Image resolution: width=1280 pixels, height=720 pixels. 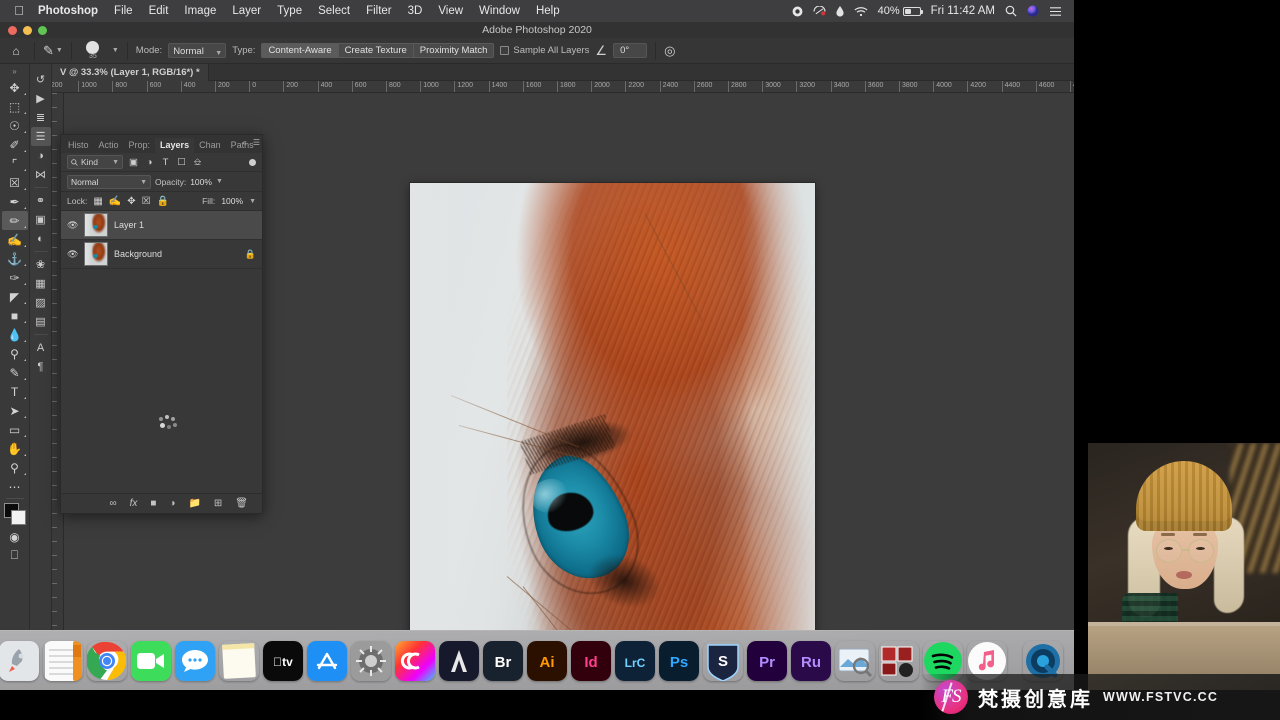 What do you see at coordinates (232, 201) in the screenshot?
I see `fill-value: 100%` at bounding box center [232, 201].